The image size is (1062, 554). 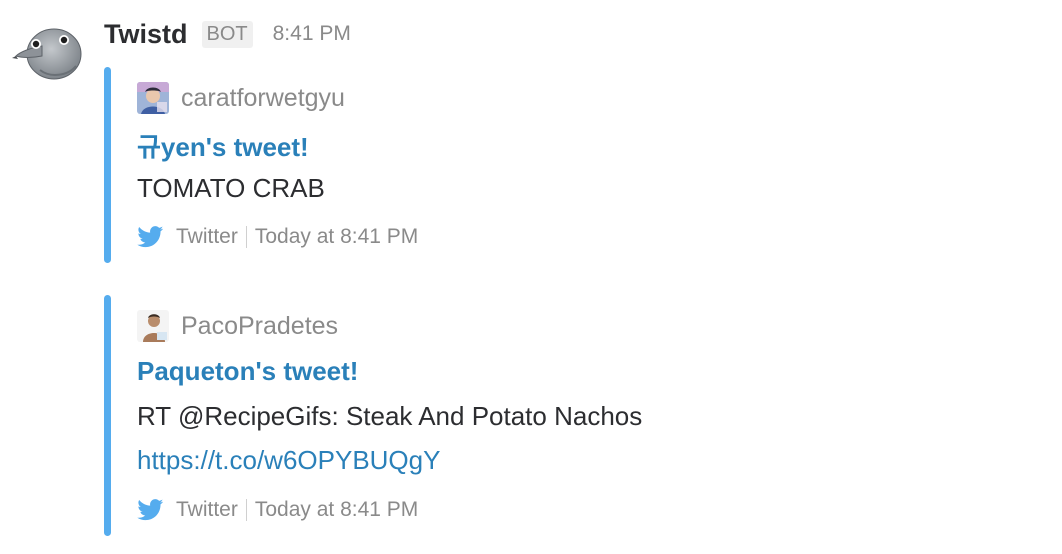 What do you see at coordinates (288, 460) in the screenshot?
I see `tweet-url-link: https://t.co/w6OPYBUQgY` at bounding box center [288, 460].